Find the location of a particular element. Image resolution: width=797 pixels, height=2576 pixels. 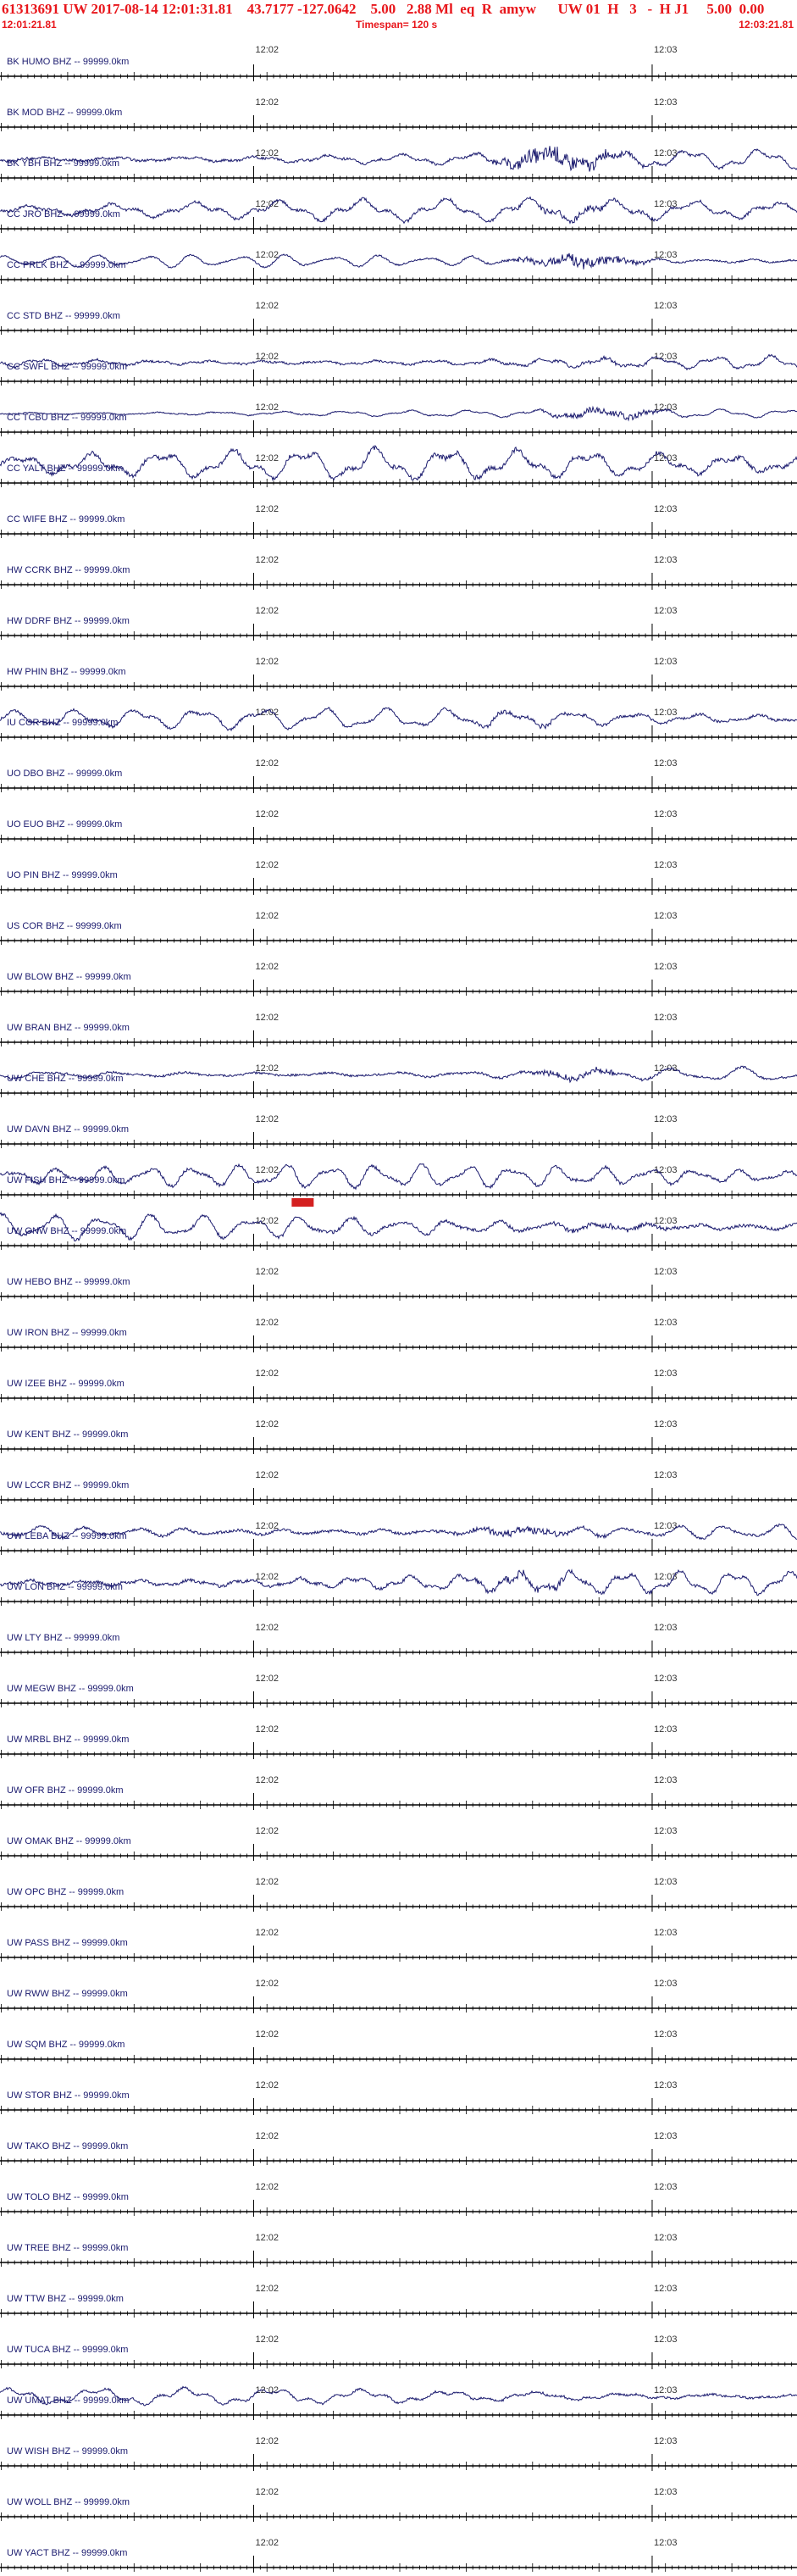

station-label: UW WOLL BHZ -- 99999.0km is located at coordinates (68, 2502).